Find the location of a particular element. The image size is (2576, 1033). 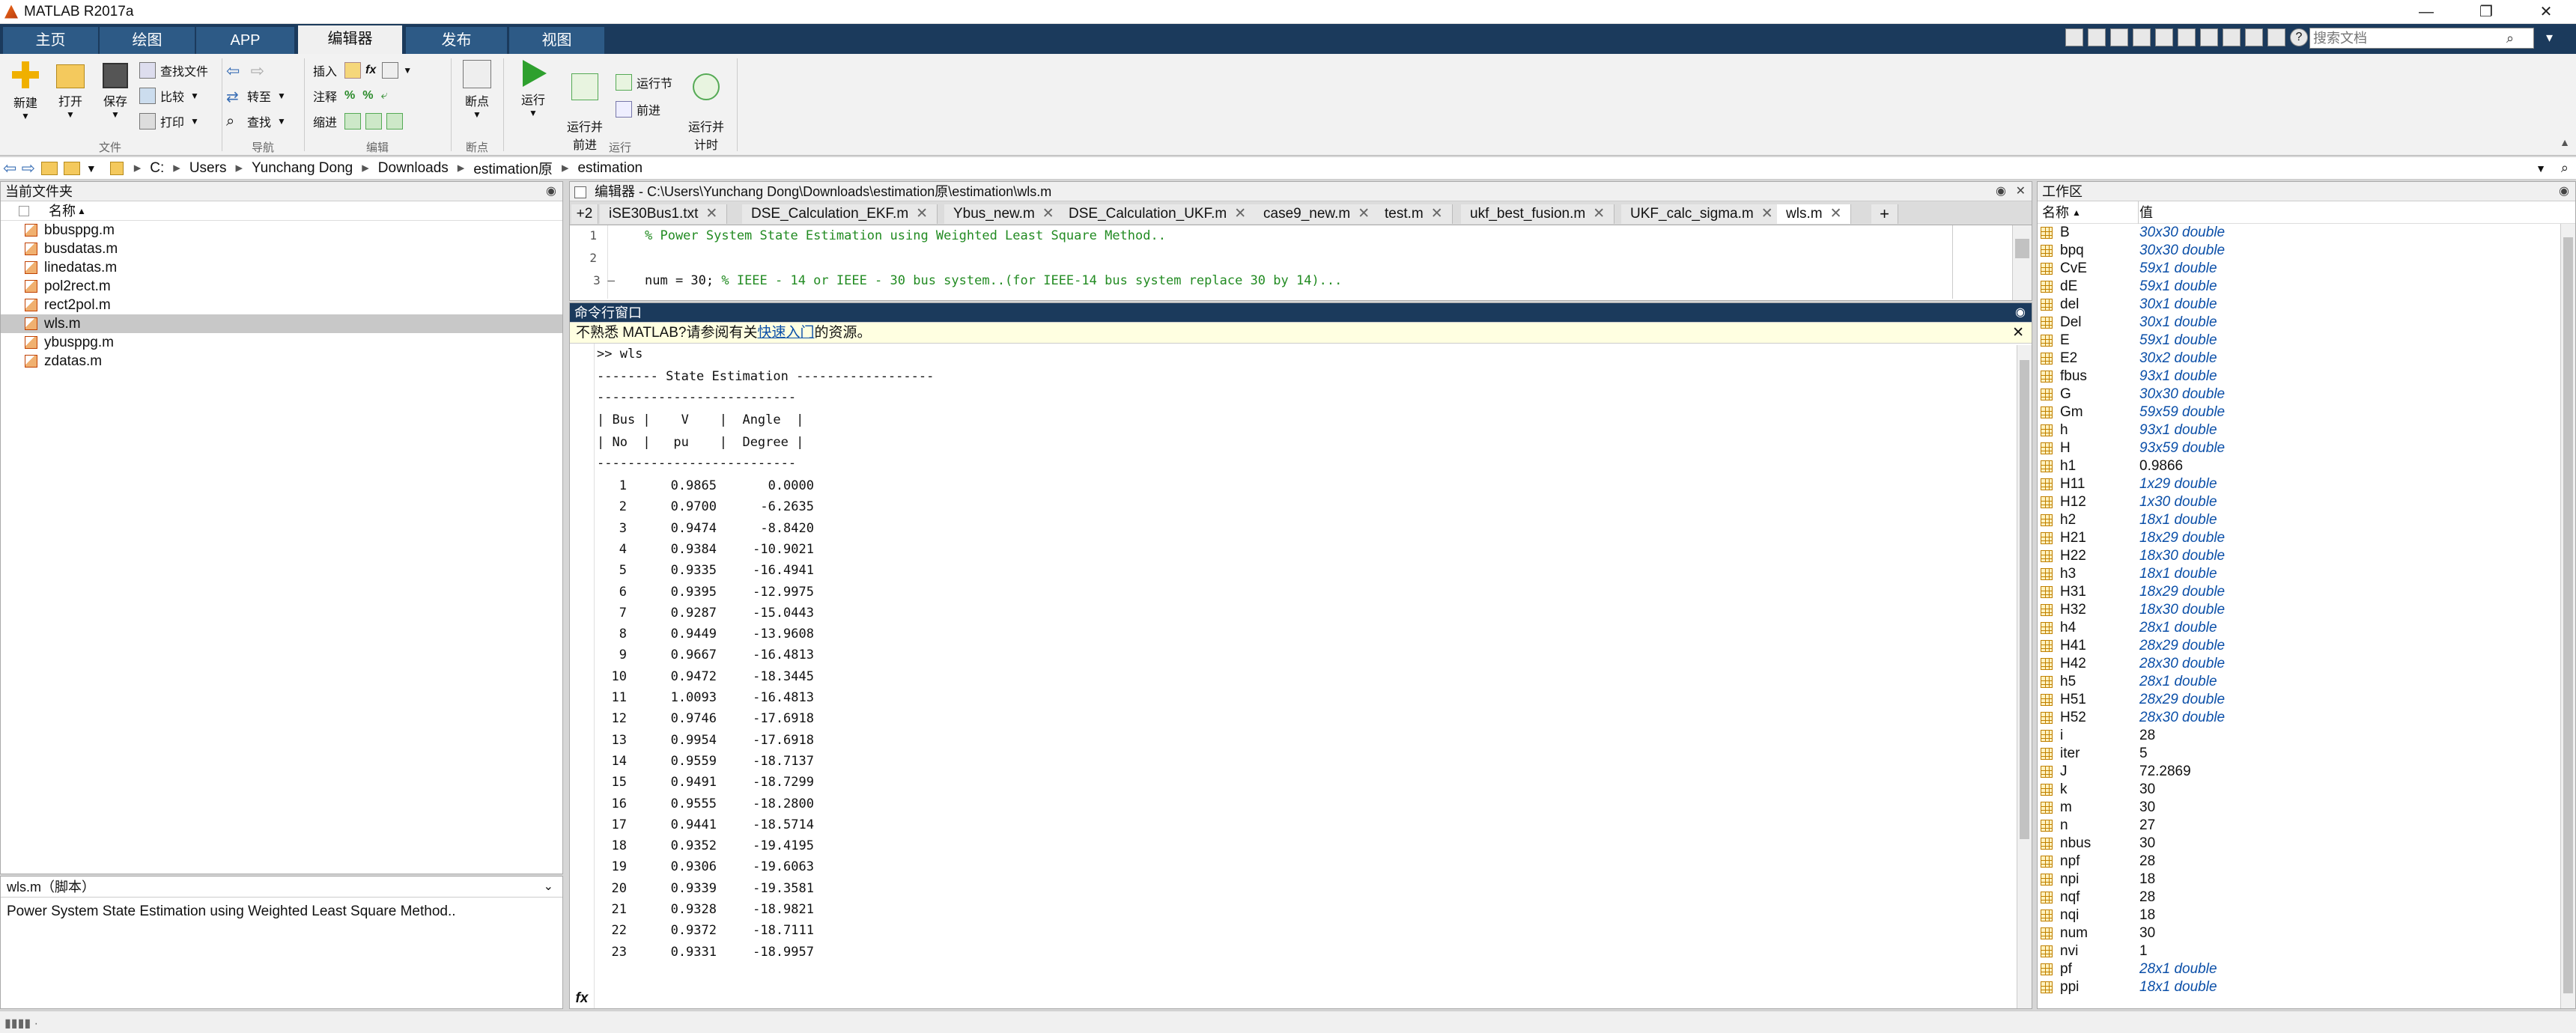

forward-arrow-icon: ⇨ is located at coordinates (257, 71).